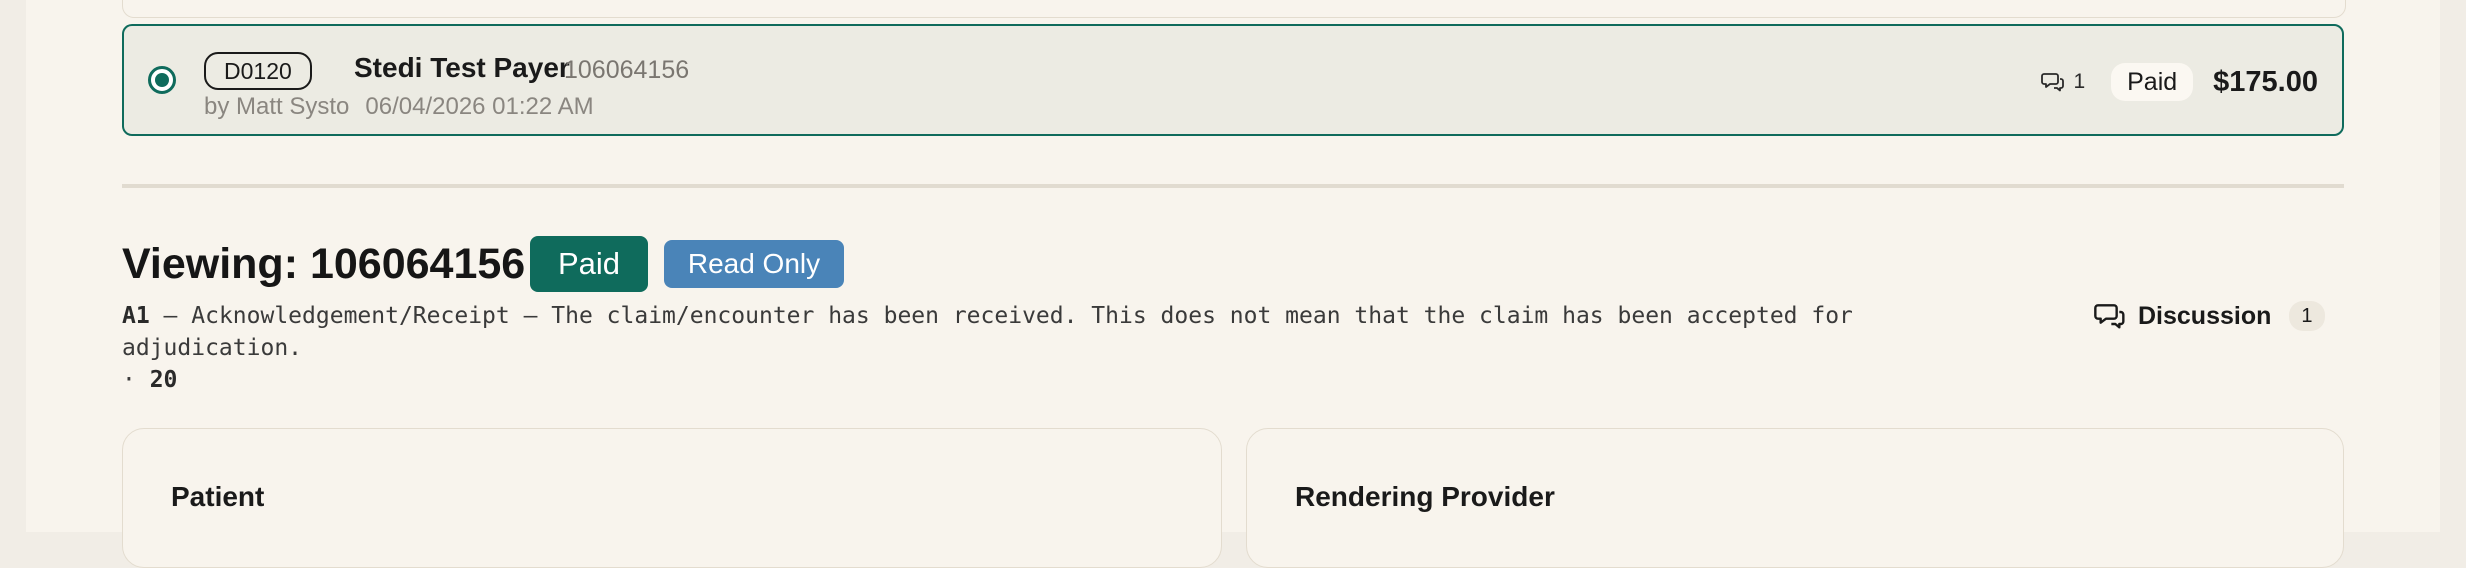  I want to click on comment-count: 1, so click(2063, 82).